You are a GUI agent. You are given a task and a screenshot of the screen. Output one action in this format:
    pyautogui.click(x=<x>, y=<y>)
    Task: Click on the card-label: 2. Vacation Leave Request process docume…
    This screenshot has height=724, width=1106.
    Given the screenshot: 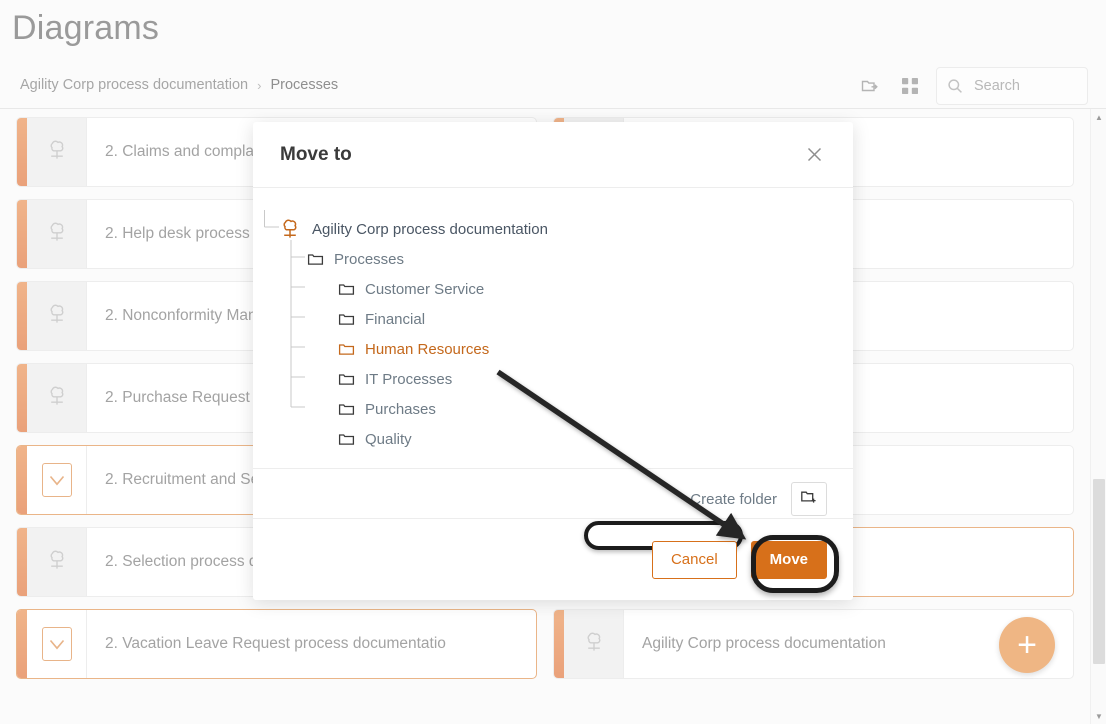 What is the action you would take?
    pyautogui.click(x=275, y=643)
    